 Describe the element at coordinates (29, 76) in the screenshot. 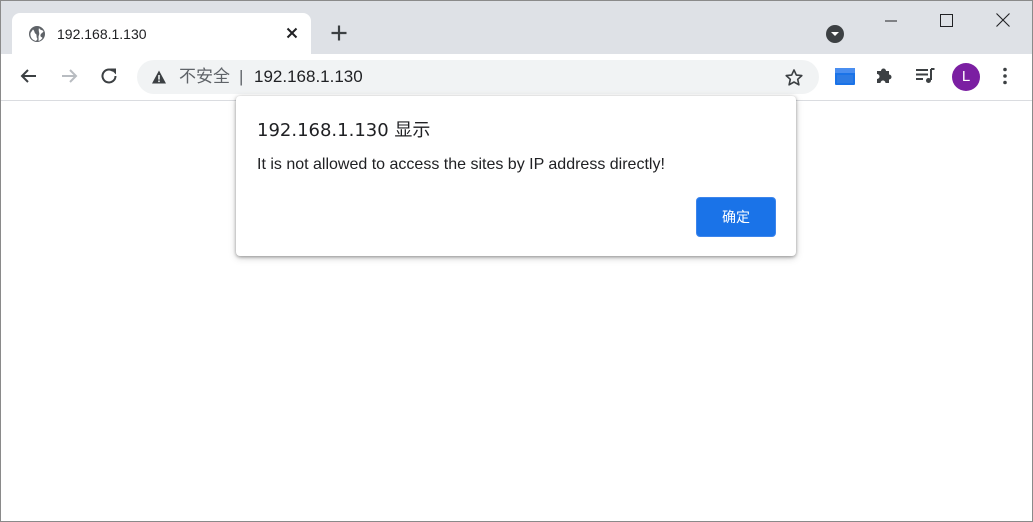

I see `arrow-left-icon` at that location.